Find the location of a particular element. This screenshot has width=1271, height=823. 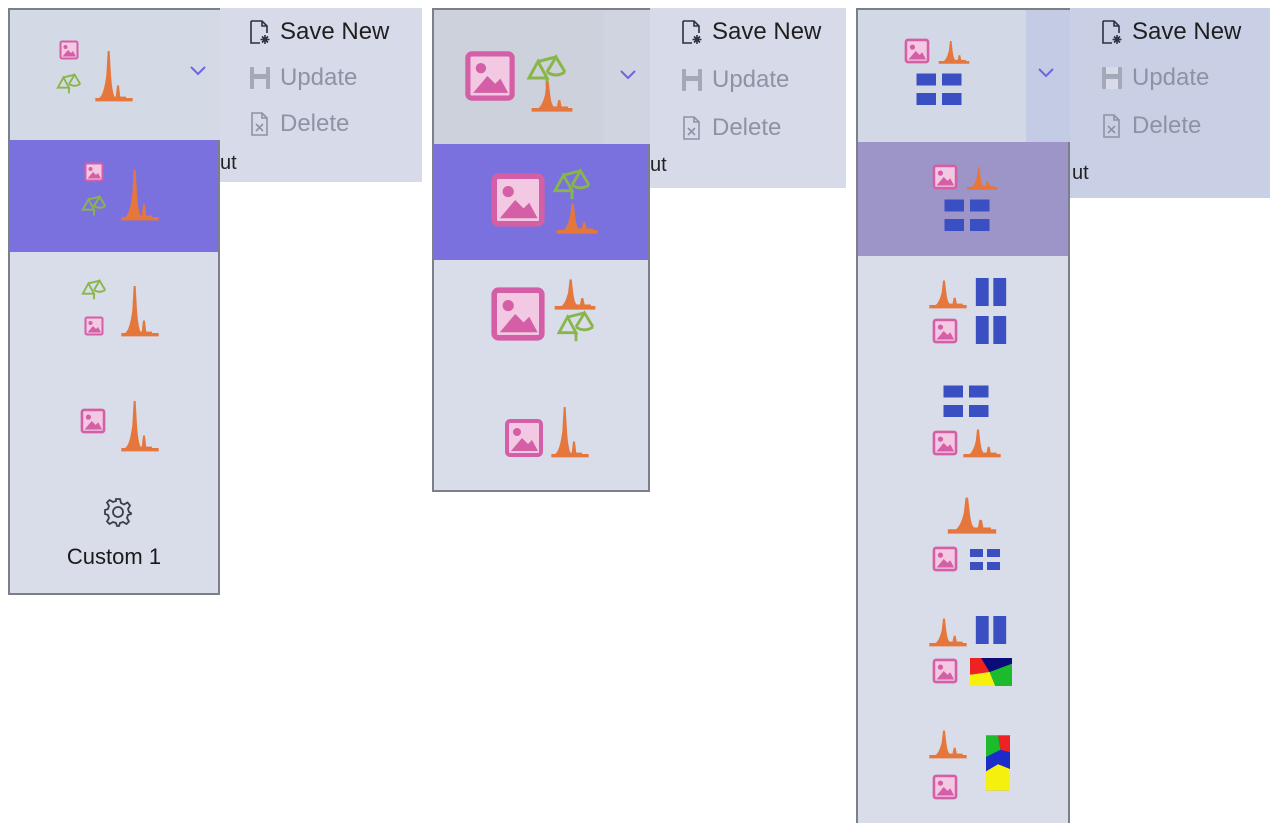

split-button-highlight is located at coordinates (519, 77).